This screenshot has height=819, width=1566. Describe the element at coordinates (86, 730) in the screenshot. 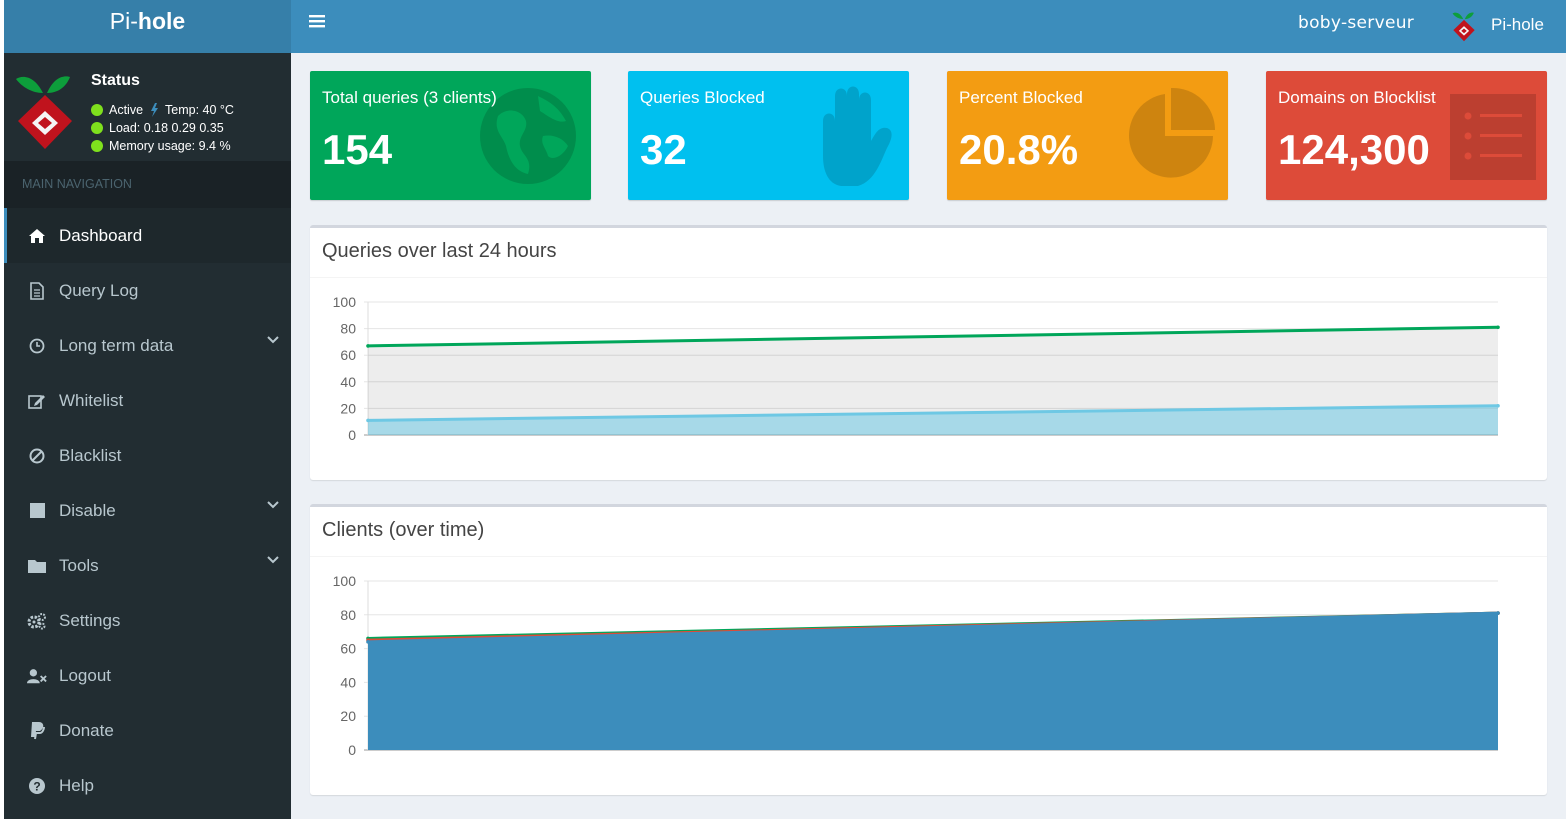

I see `sidebar-item-label: Donate` at that location.